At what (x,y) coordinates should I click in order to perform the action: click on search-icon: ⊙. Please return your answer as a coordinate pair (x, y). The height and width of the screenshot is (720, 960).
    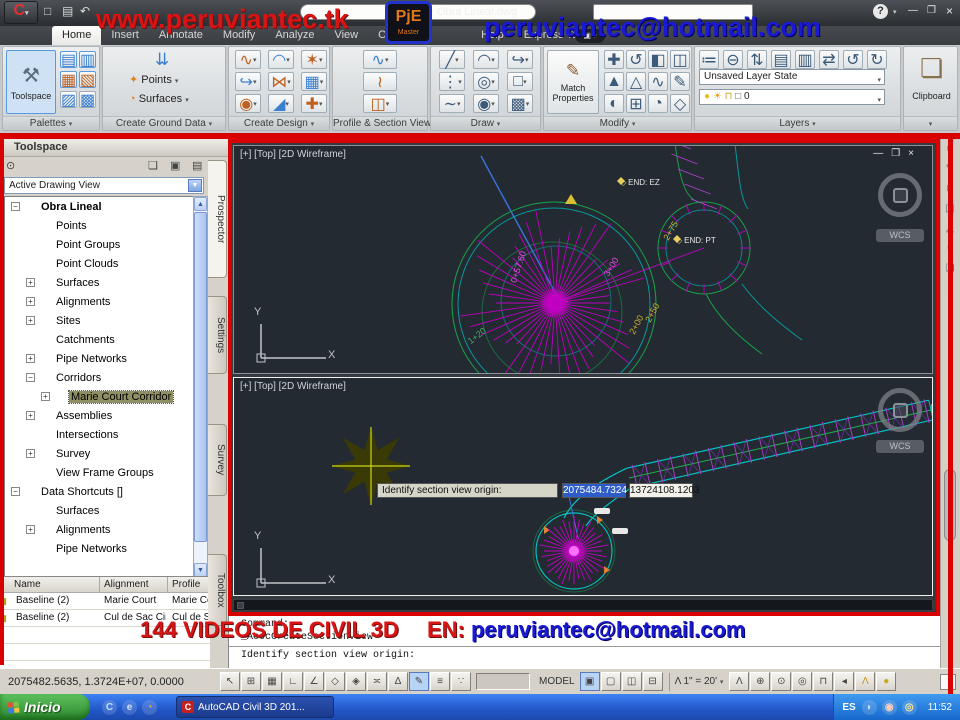
    Looking at the image, I should click on (10, 165).